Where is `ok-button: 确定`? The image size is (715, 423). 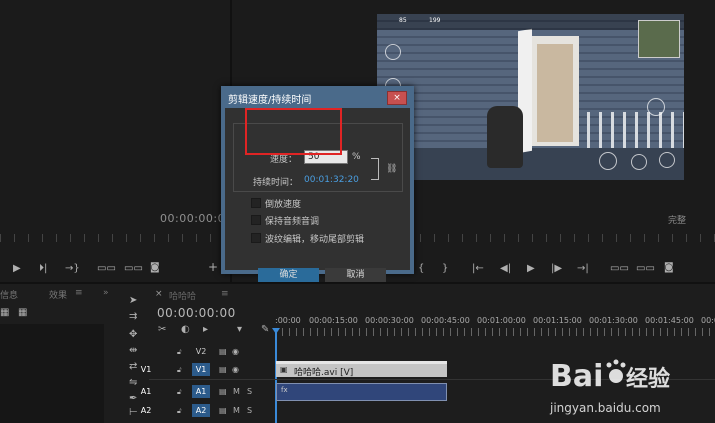 ok-button: 确定 is located at coordinates (288, 275).